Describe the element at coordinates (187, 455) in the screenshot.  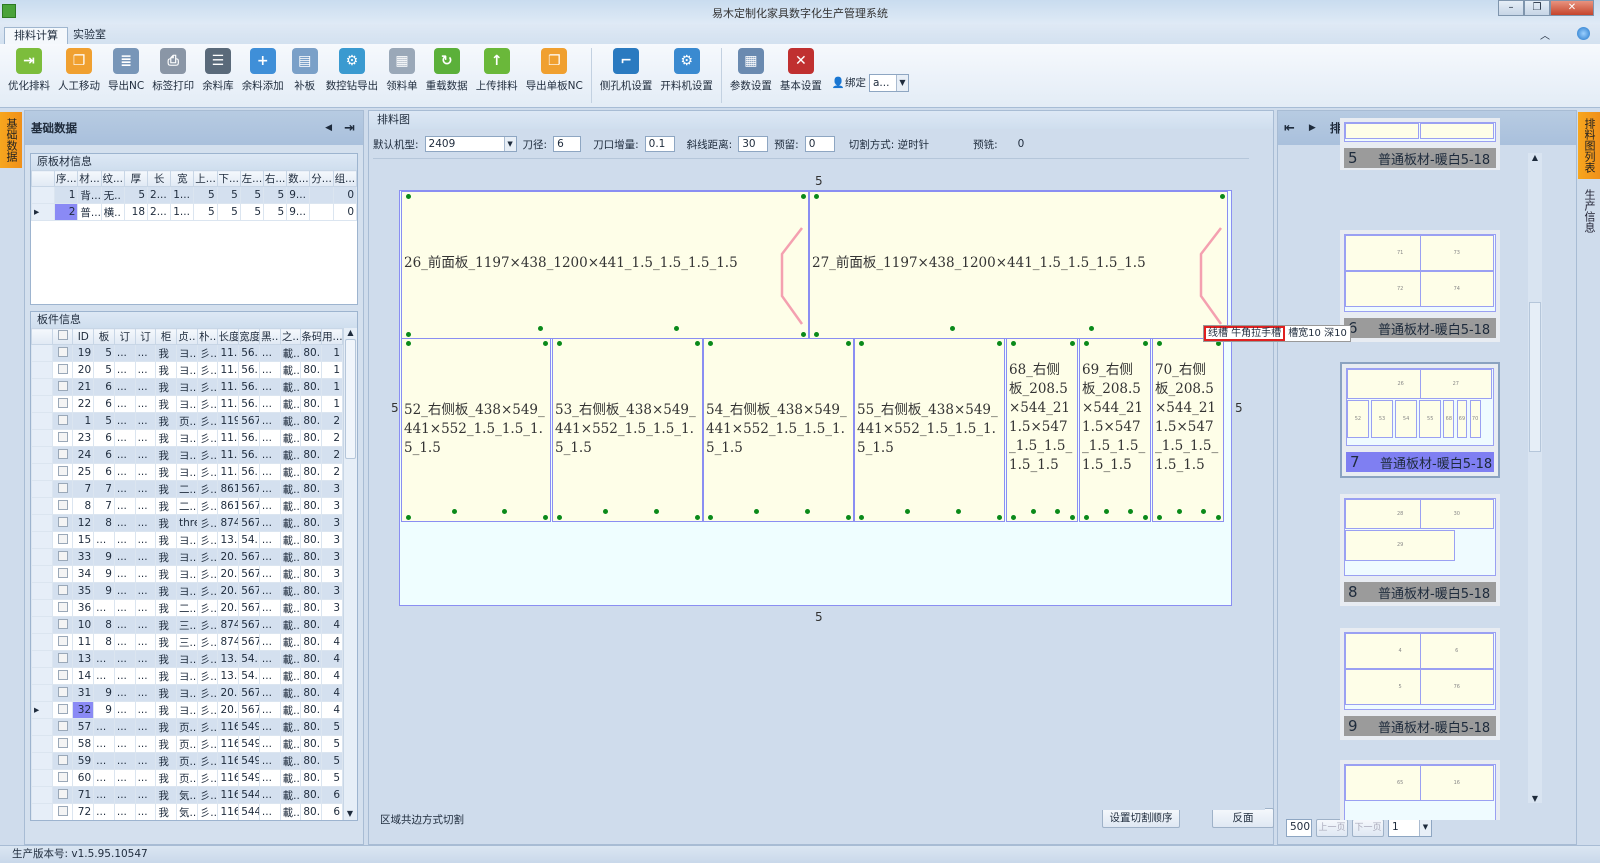
I see `table-row: 246......我ヨ..彡..11...56......載..80...2` at that location.